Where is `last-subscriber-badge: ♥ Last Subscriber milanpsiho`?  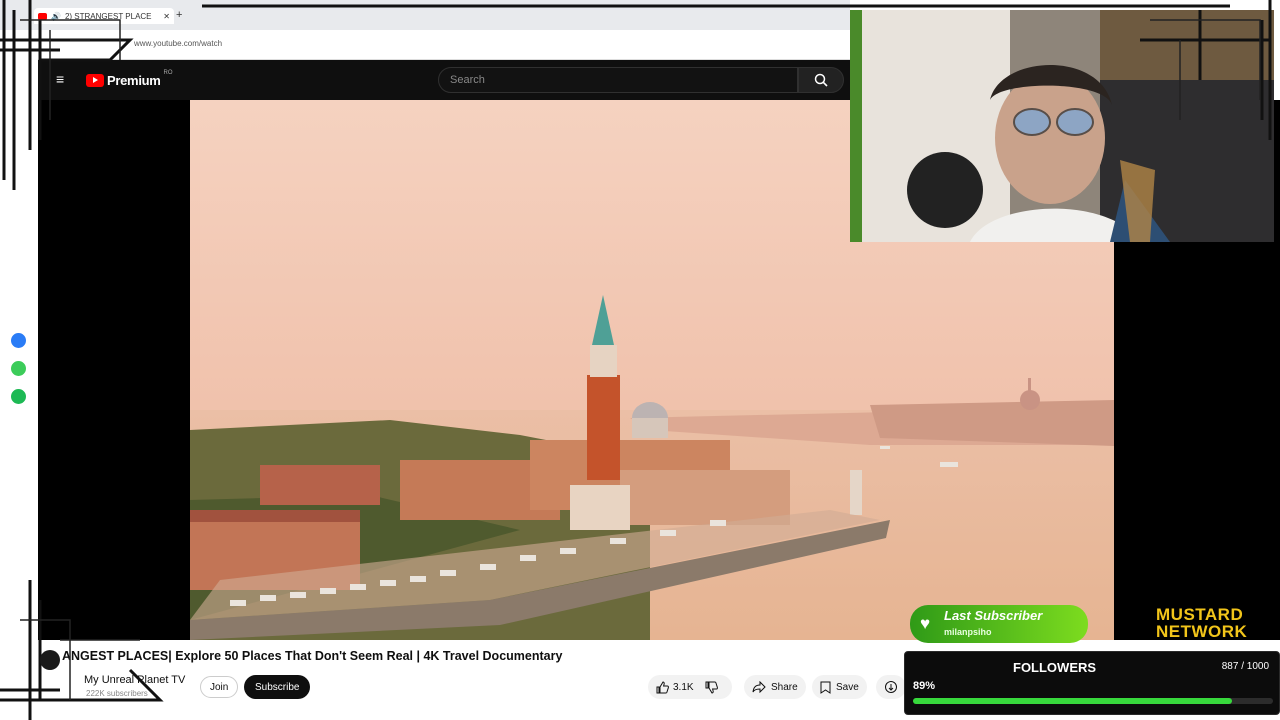 last-subscriber-badge: ♥ Last Subscriber milanpsiho is located at coordinates (999, 624).